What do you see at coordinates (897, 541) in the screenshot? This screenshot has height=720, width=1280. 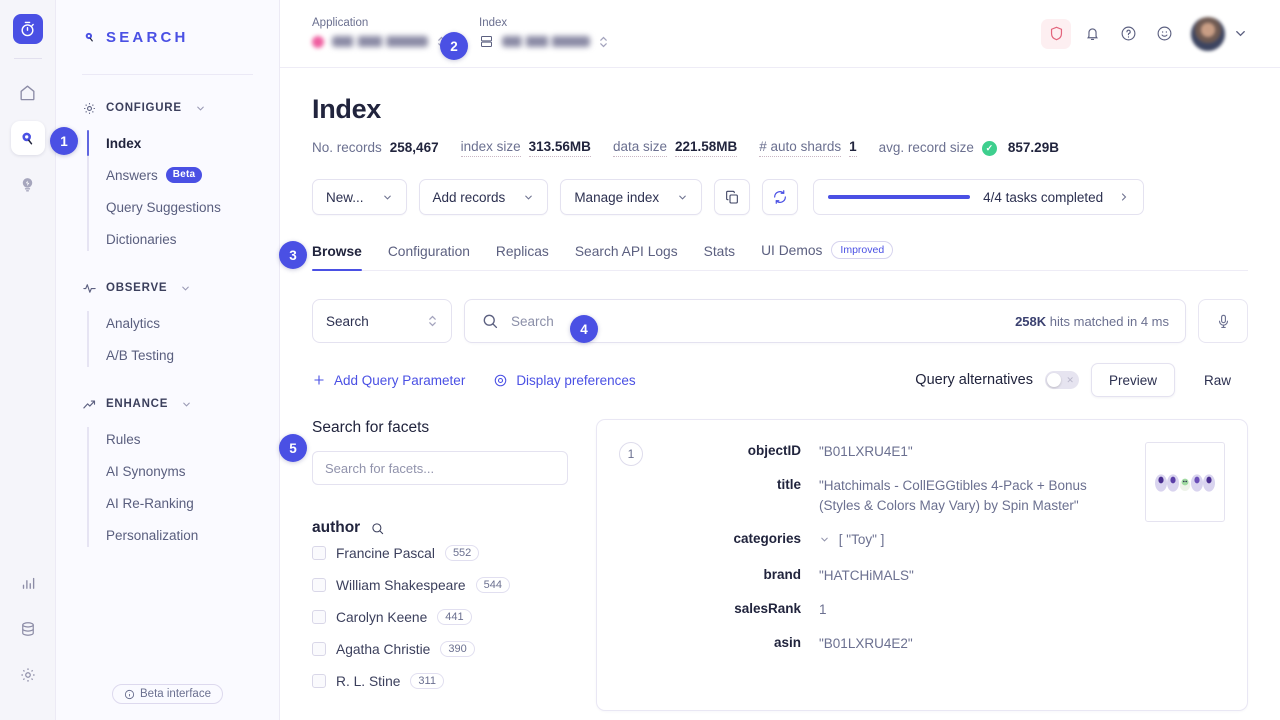 I see `record-row: categories [ "Toy" ]` at bounding box center [897, 541].